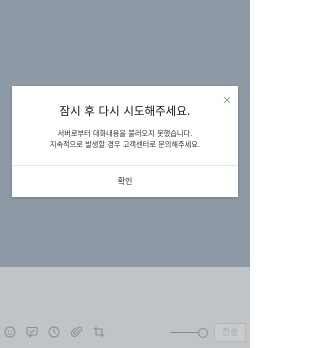  What do you see at coordinates (10, 332) in the screenshot?
I see `emoji-icon` at bounding box center [10, 332].